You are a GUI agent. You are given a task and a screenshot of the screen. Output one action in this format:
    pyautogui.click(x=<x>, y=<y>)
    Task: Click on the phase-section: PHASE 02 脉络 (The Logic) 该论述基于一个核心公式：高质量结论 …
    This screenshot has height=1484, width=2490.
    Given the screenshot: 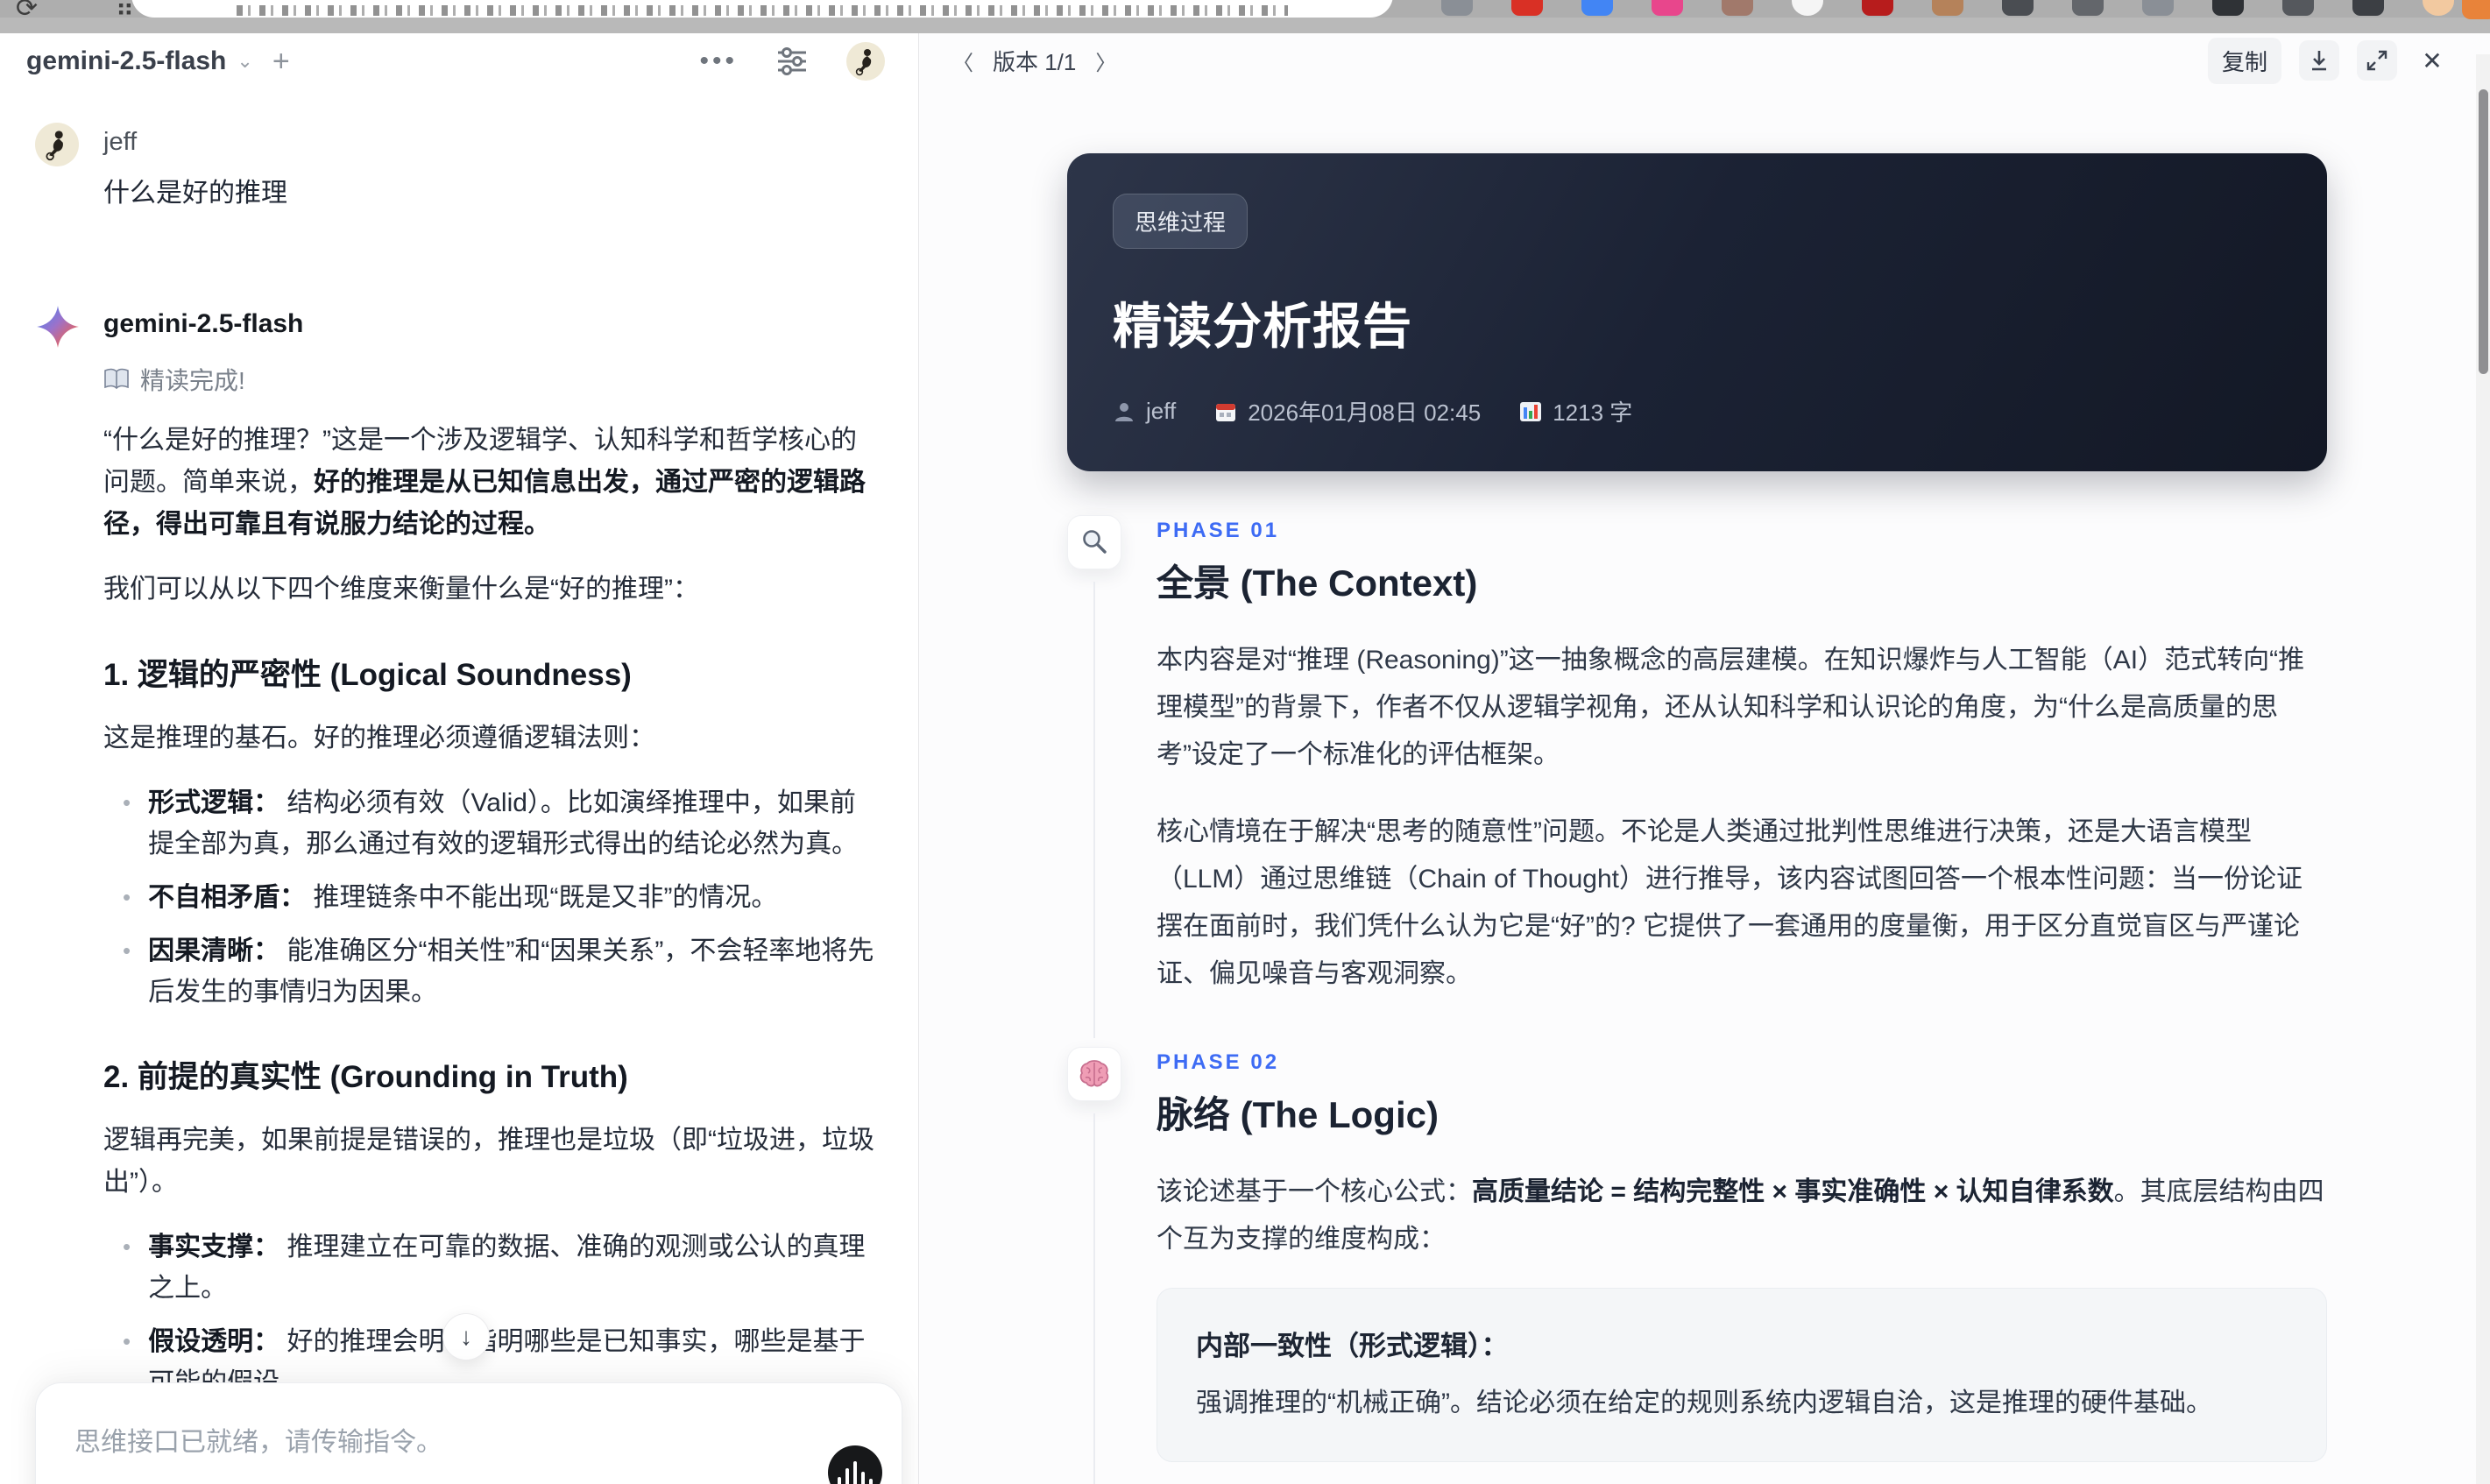 What is the action you would take?
    pyautogui.click(x=1697, y=1265)
    